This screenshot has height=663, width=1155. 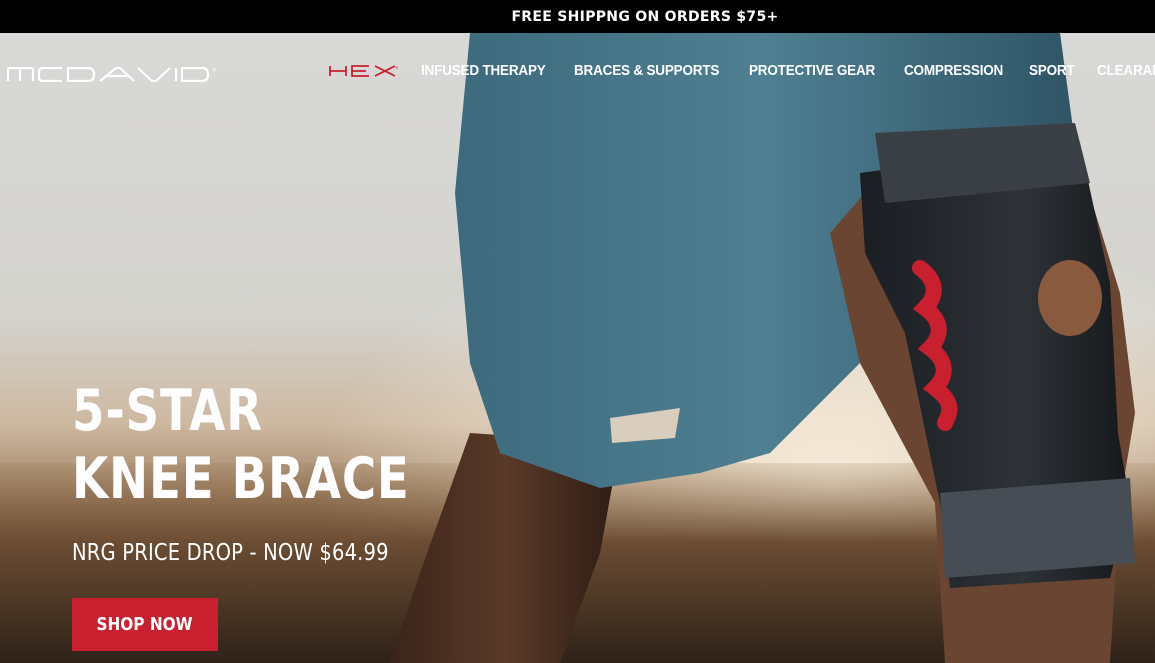 What do you see at coordinates (1126, 71) in the screenshot?
I see `nav-clearance: CLEARANCE` at bounding box center [1126, 71].